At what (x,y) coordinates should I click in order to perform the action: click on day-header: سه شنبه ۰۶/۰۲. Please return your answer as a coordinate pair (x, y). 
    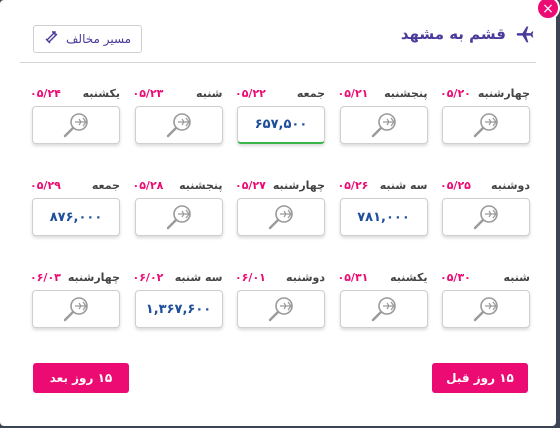
    Looking at the image, I should click on (178, 278).